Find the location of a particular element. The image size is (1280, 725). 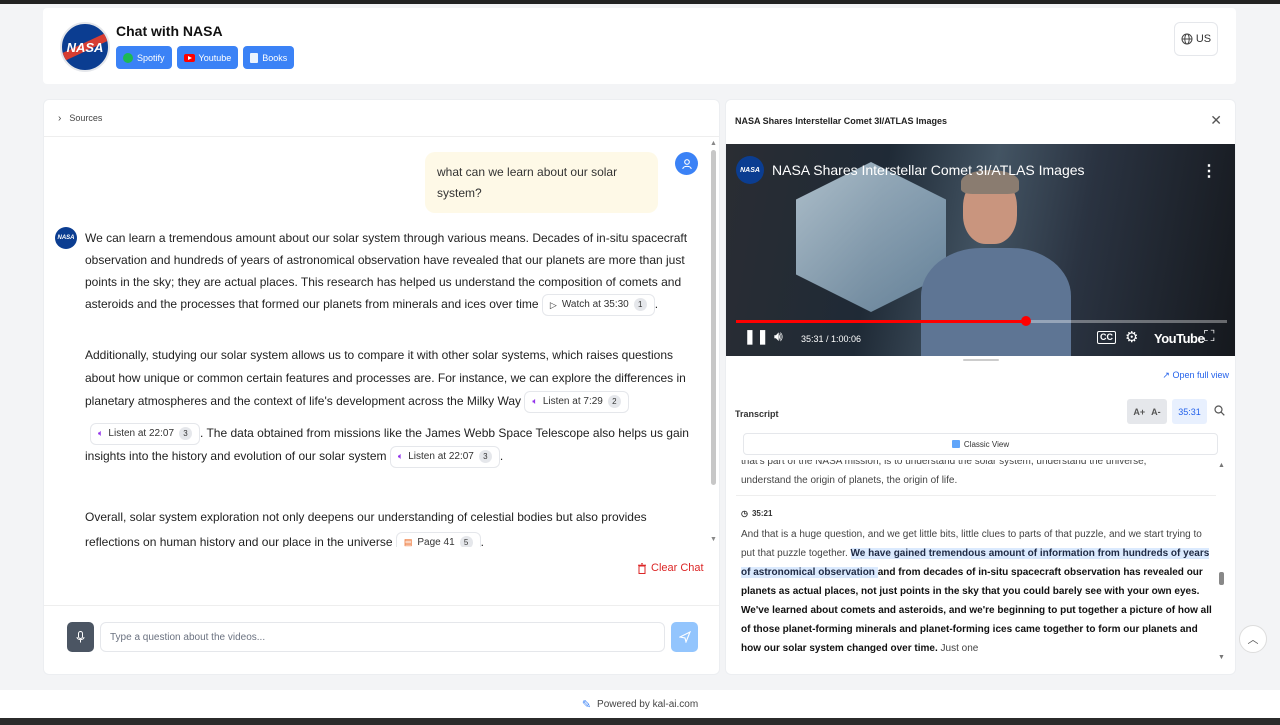

powered-by-text: Powered by kal-ai.com is located at coordinates (647, 704).